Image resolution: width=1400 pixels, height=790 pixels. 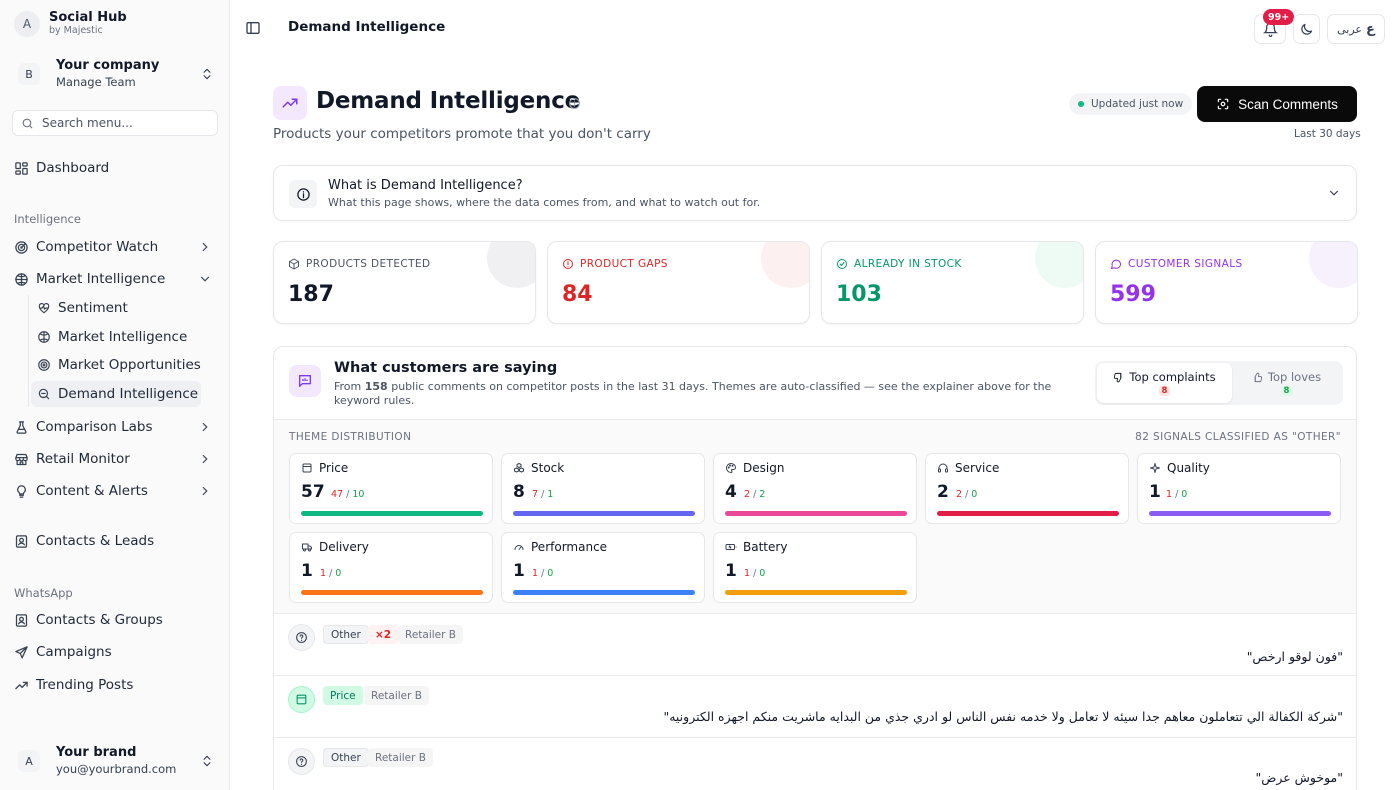 What do you see at coordinates (70, 23) in the screenshot?
I see `app-brand: A Social Hub by Majestic` at bounding box center [70, 23].